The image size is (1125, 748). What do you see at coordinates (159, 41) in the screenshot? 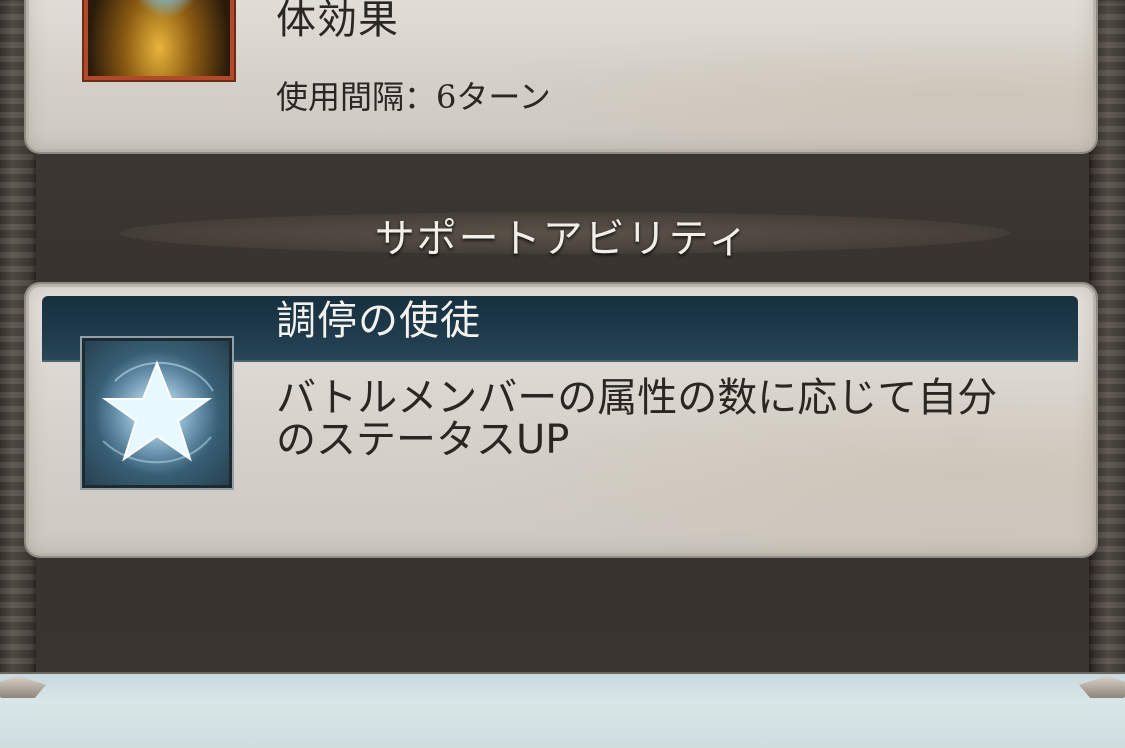
I see `lightning-skill-icon` at bounding box center [159, 41].